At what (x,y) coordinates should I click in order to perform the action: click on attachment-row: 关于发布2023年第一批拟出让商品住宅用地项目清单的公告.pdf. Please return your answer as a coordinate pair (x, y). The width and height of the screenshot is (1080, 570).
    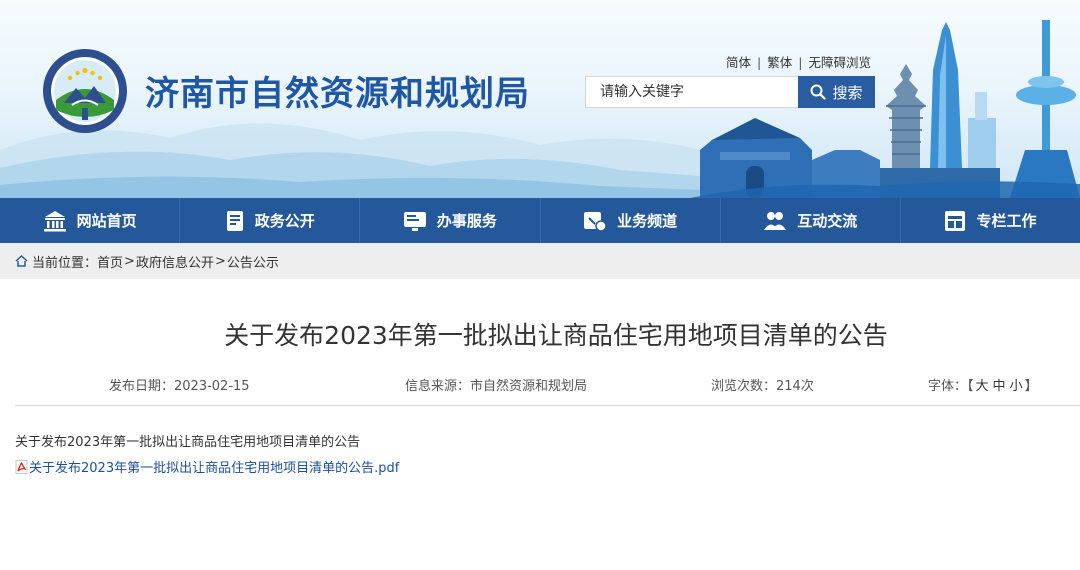
    Looking at the image, I should click on (207, 466).